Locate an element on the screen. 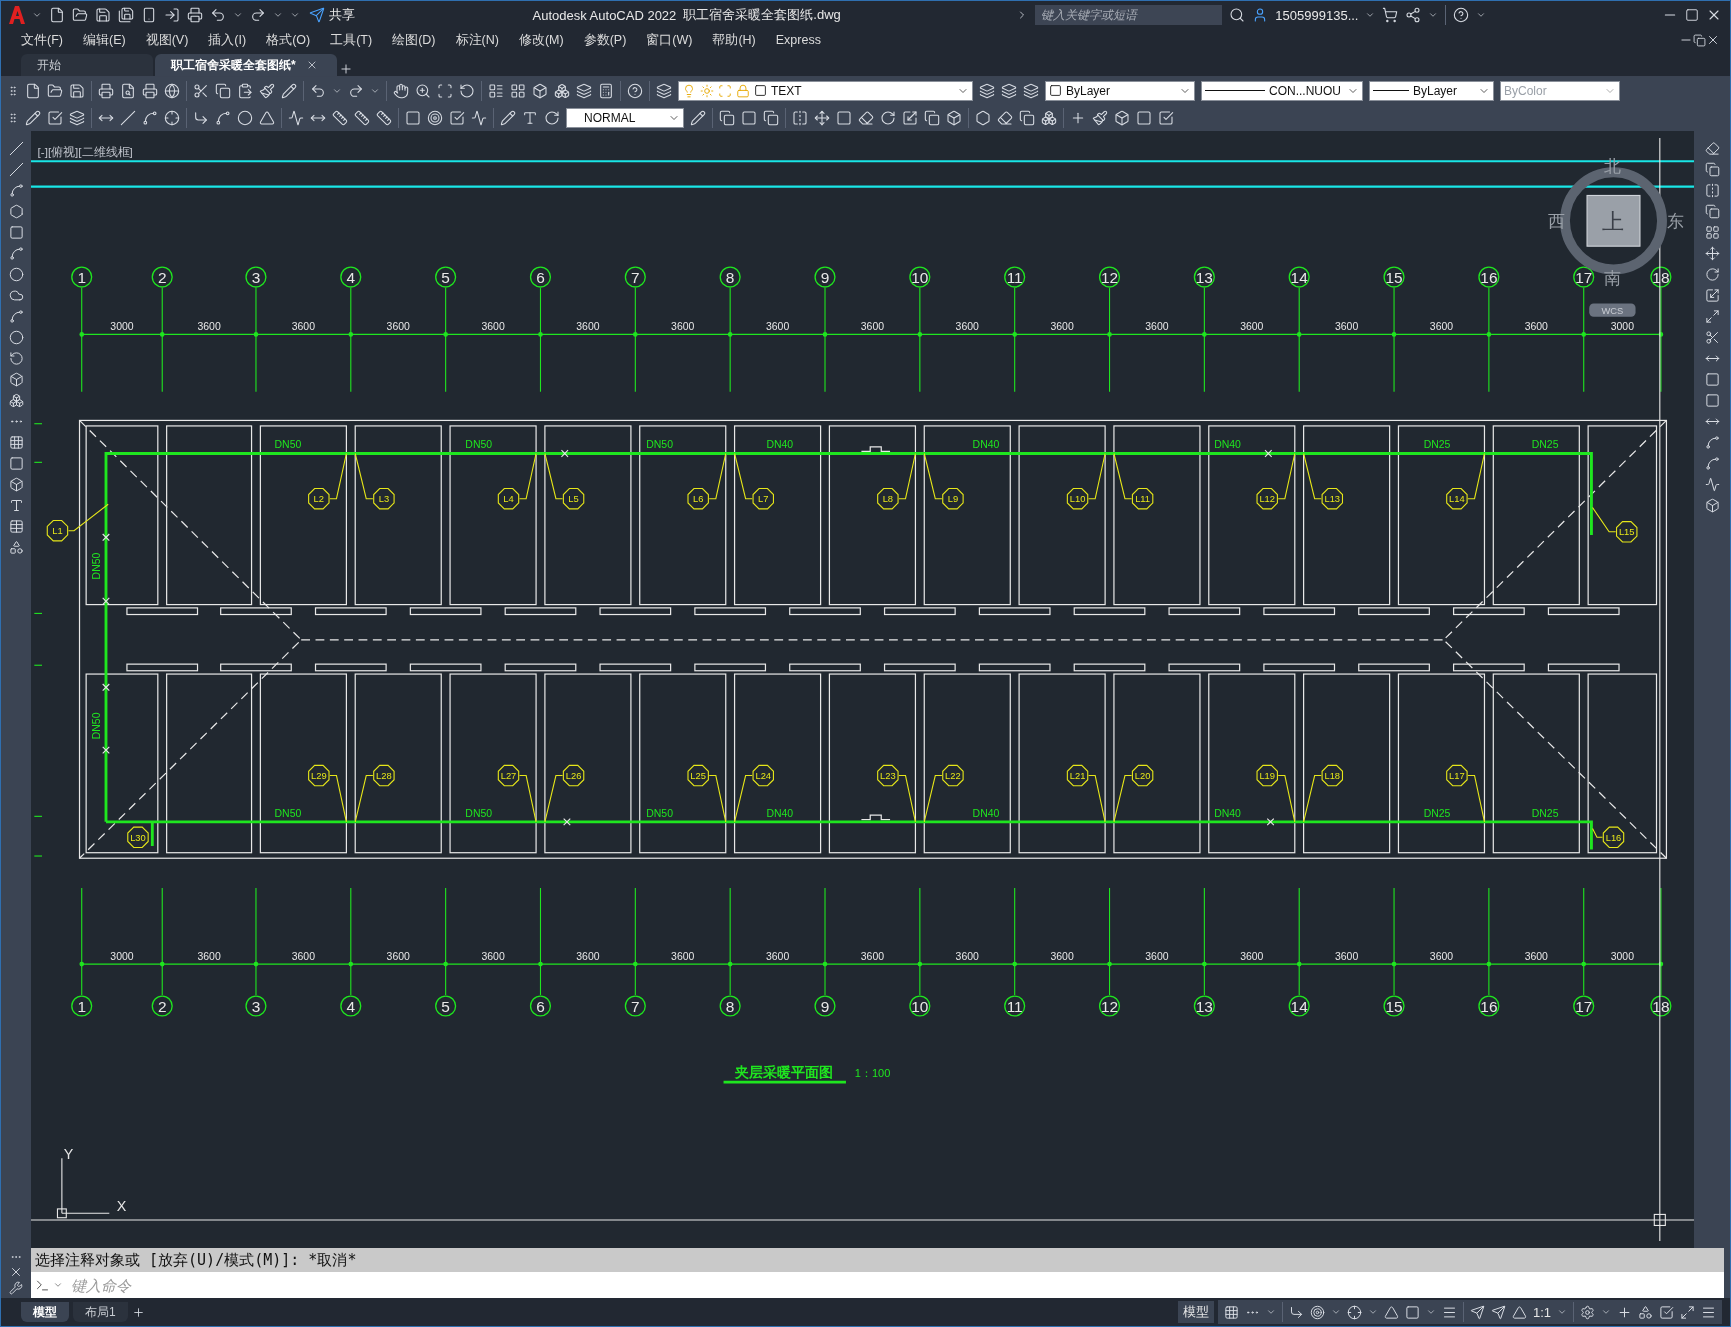 Image resolution: width=1731 pixels, height=1327 pixels. search-field: 键入关键字或短语 is located at coordinates (1129, 15).